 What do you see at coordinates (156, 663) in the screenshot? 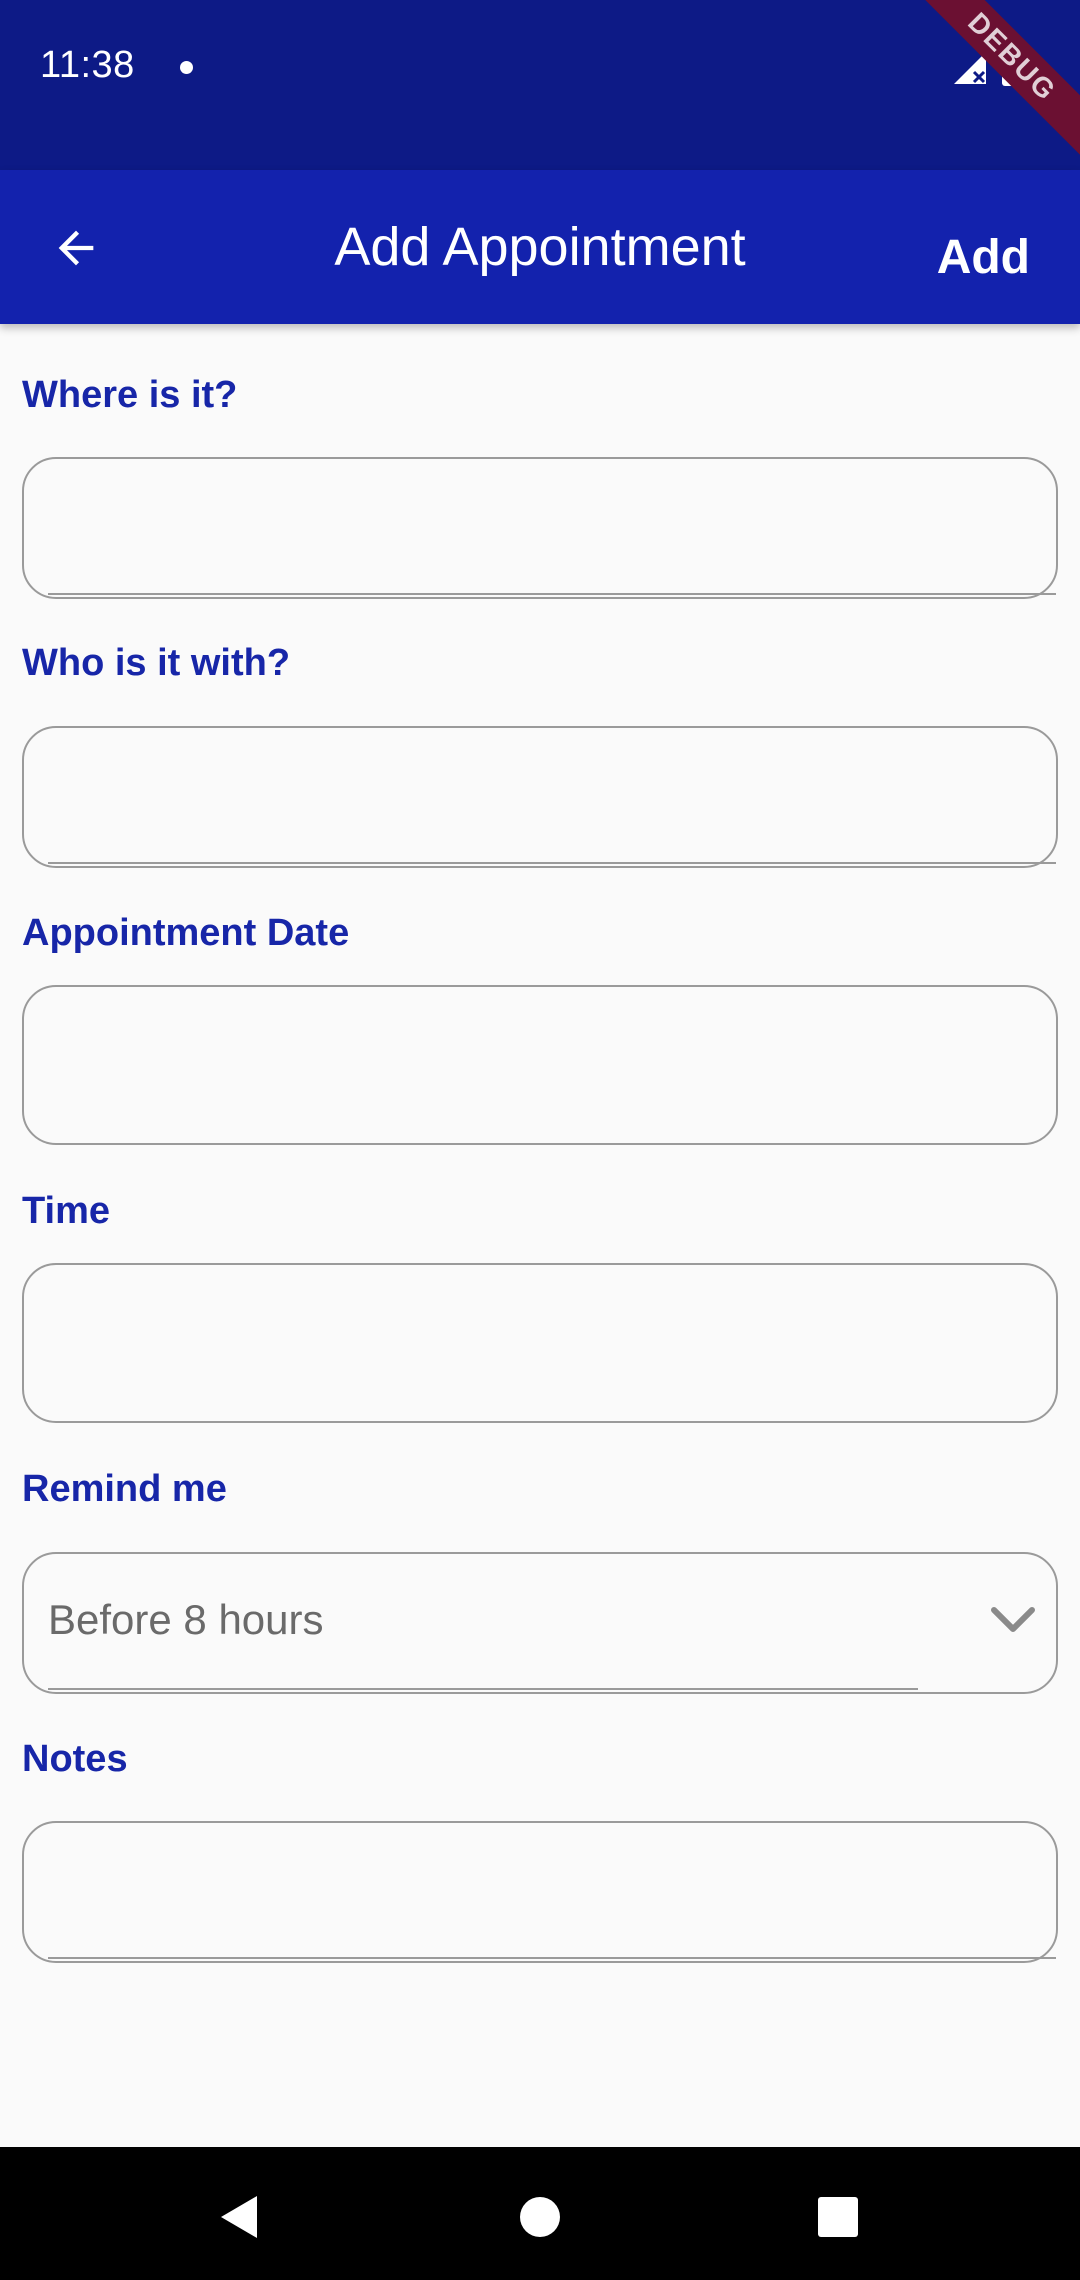
I see `who-label: Who is it with?` at bounding box center [156, 663].